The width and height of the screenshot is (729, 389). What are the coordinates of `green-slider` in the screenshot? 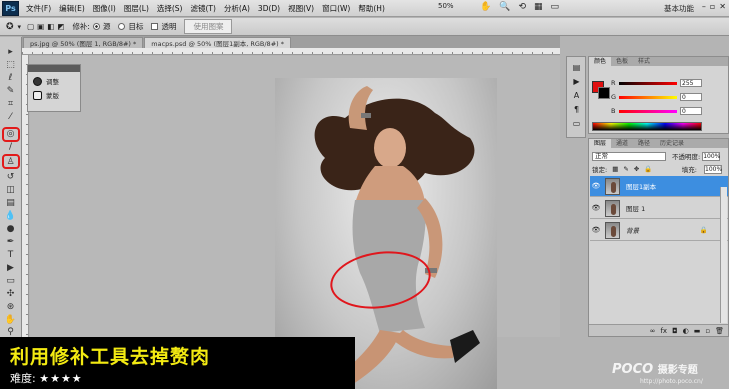 It's located at (648, 97).